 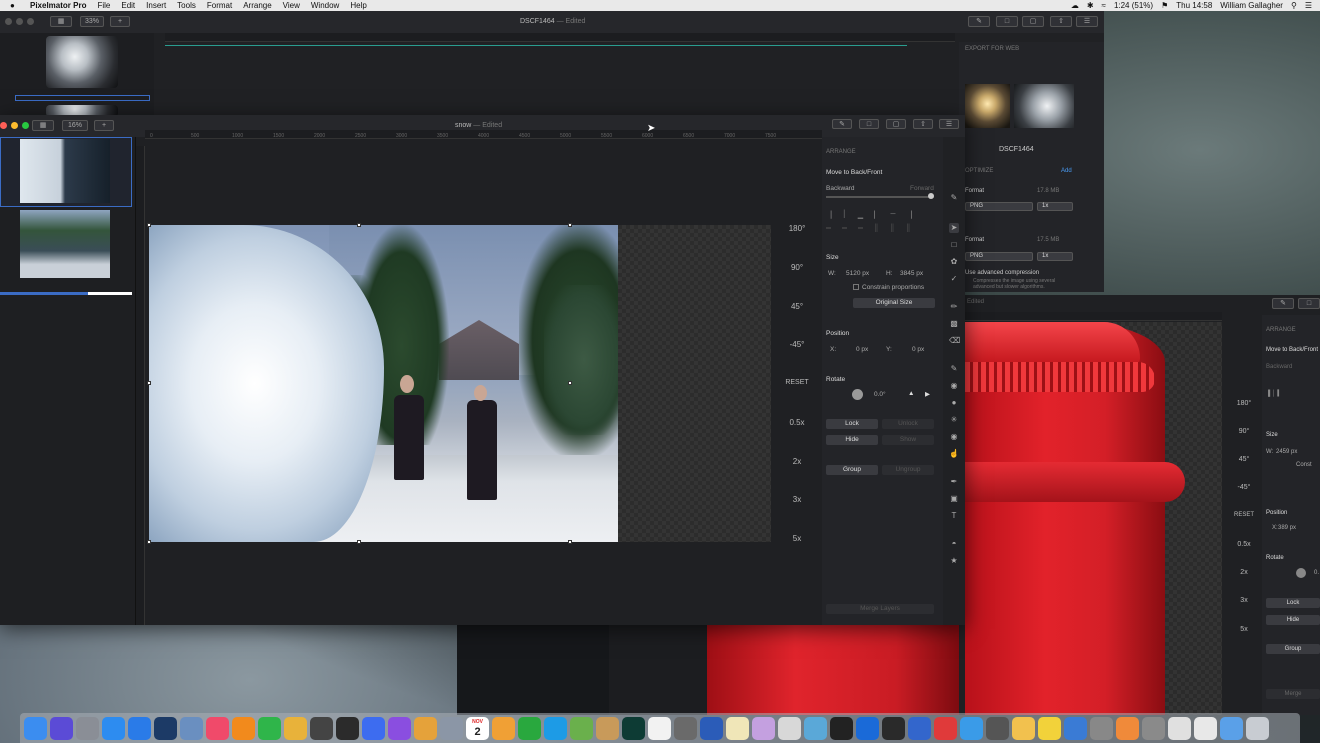 What do you see at coordinates (954, 544) in the screenshot?
I see `crop-tool-icon: ◓` at bounding box center [954, 544].